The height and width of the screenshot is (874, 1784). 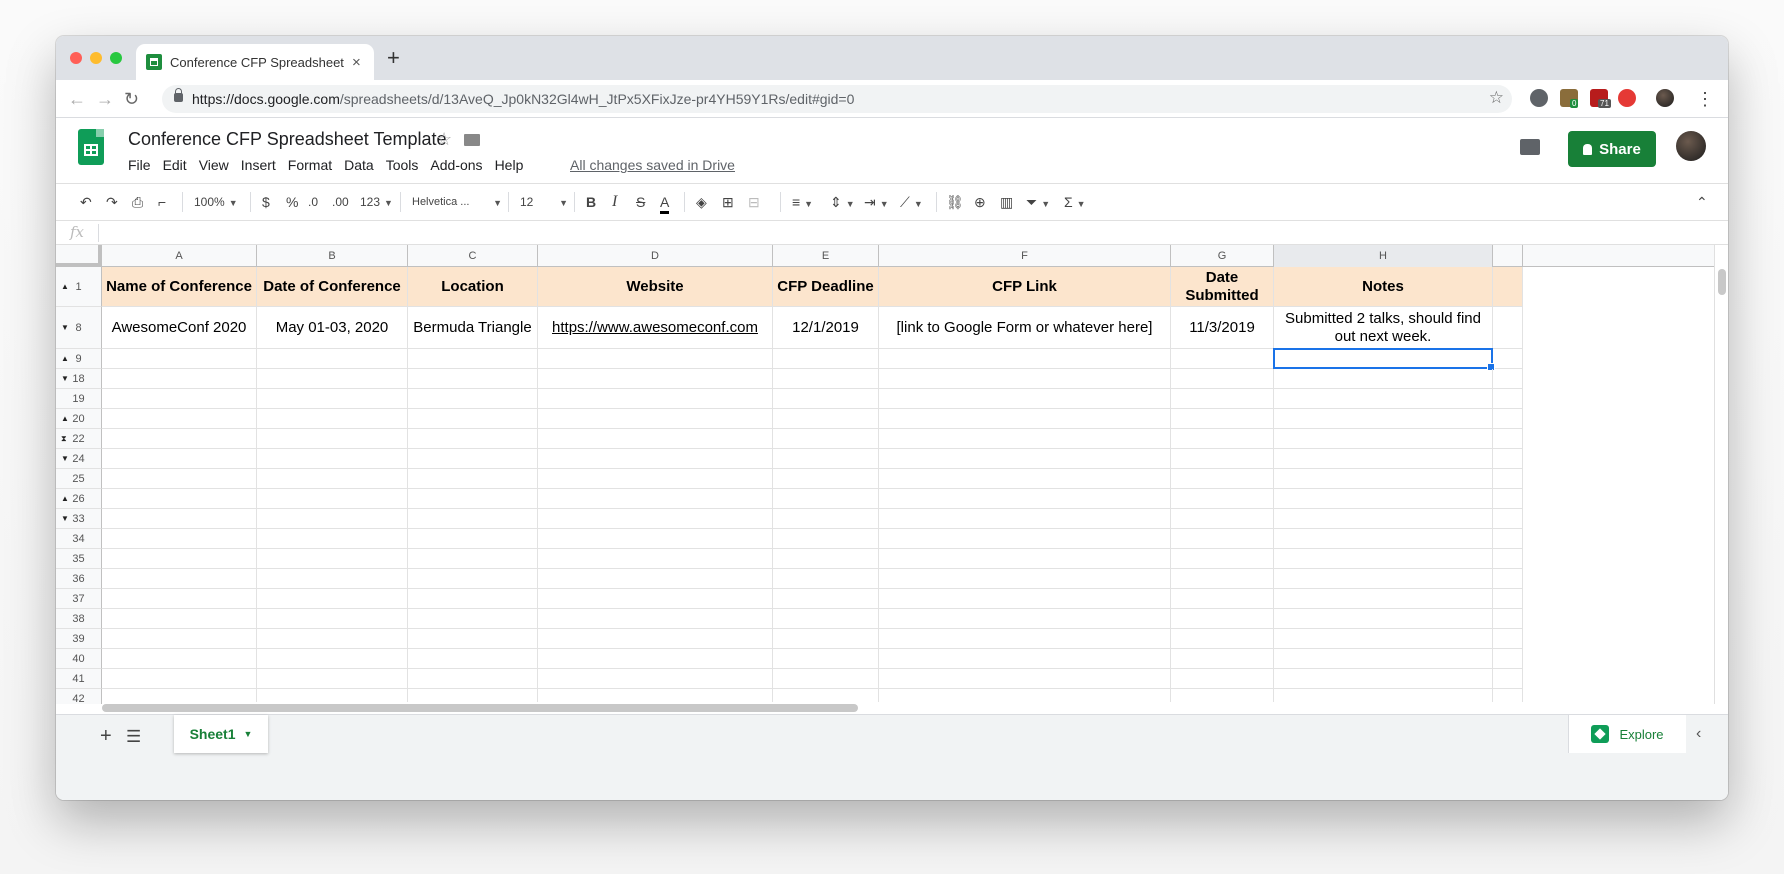 I want to click on cell-c19, so click(x=473, y=399).